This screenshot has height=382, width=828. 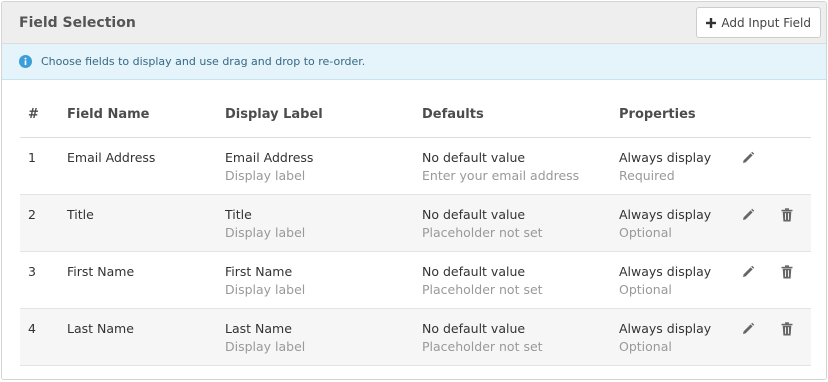 What do you see at coordinates (43, 280) in the screenshot?
I see `row-number: 3` at bounding box center [43, 280].